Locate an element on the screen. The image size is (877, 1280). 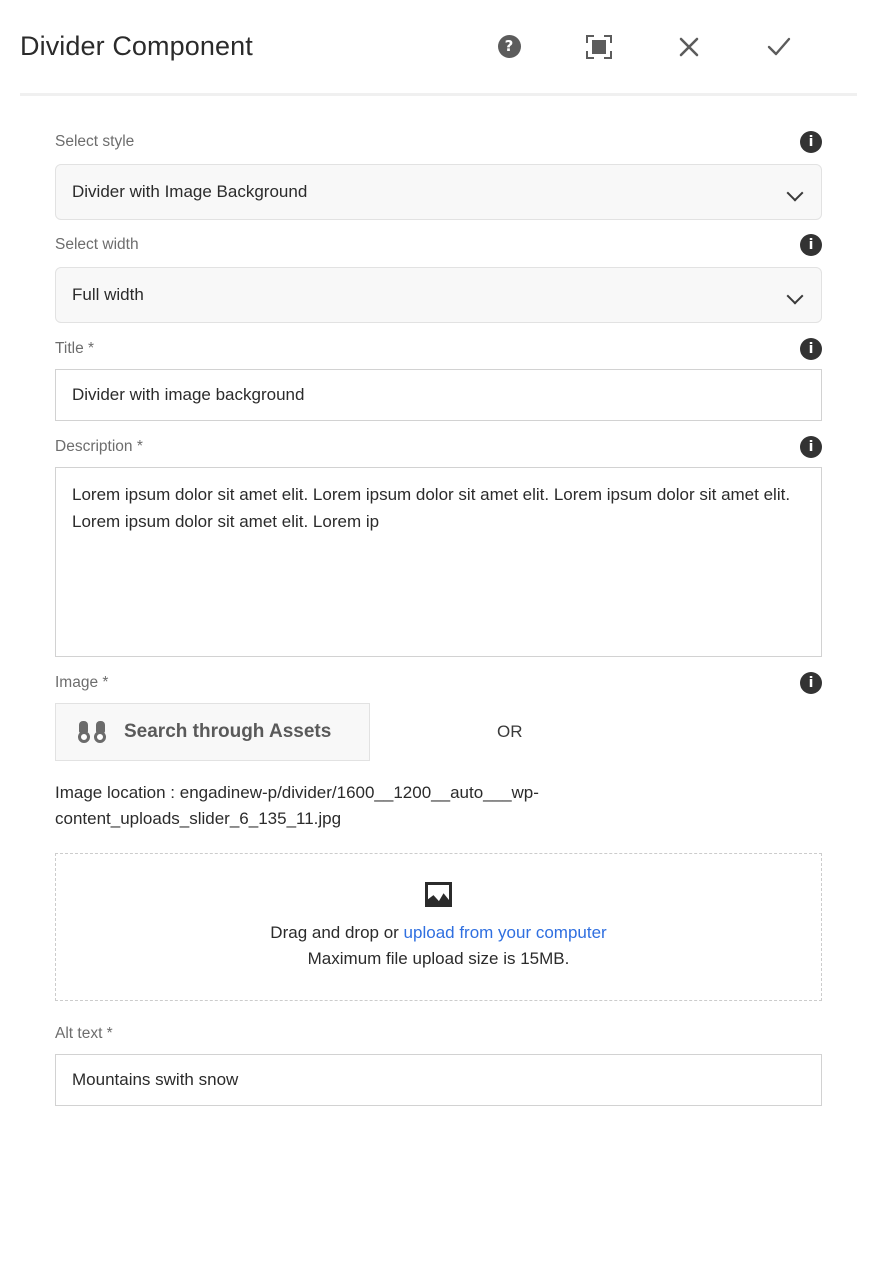
check-icon is located at coordinates (779, 46).